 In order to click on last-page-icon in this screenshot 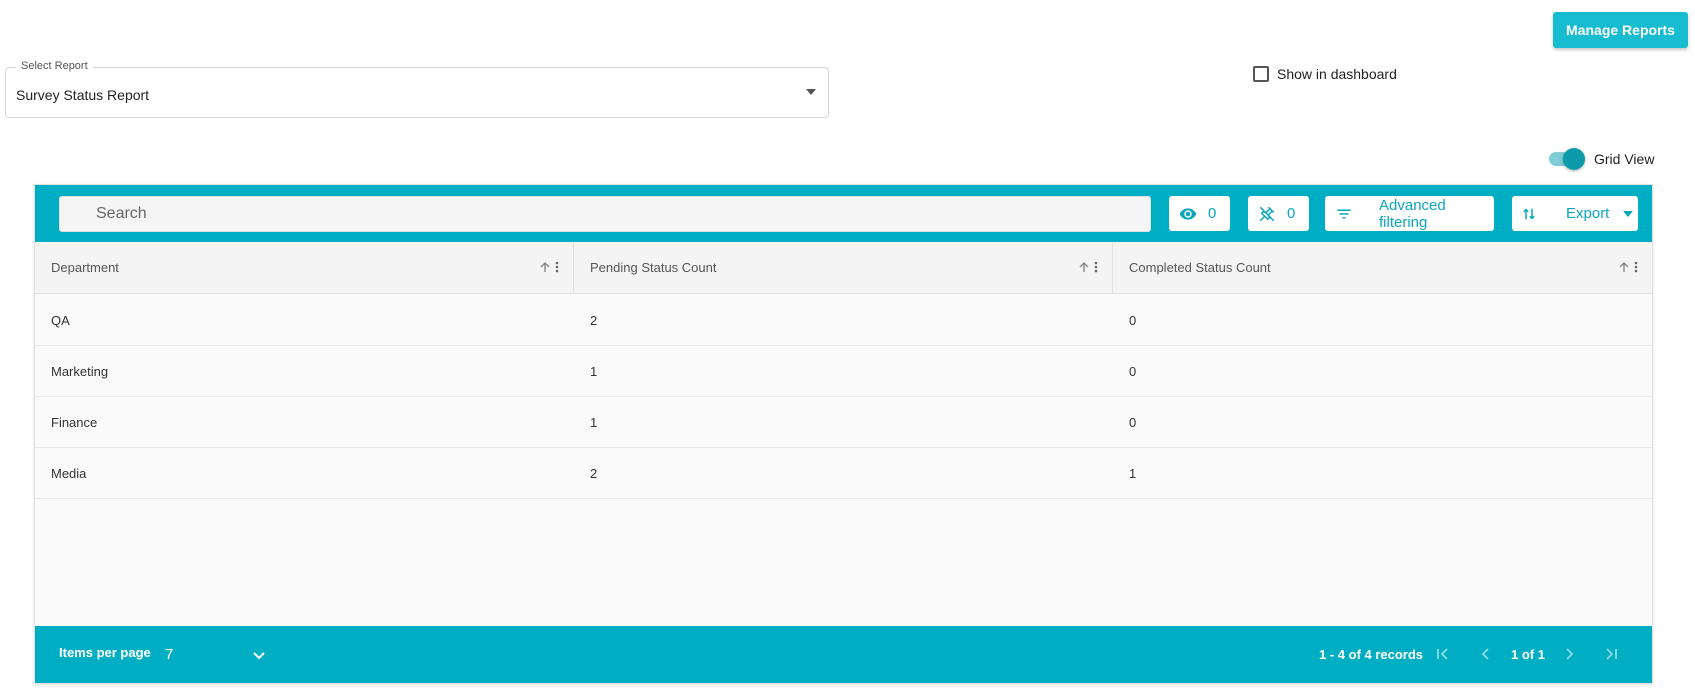, I will do `click(1611, 654)`.